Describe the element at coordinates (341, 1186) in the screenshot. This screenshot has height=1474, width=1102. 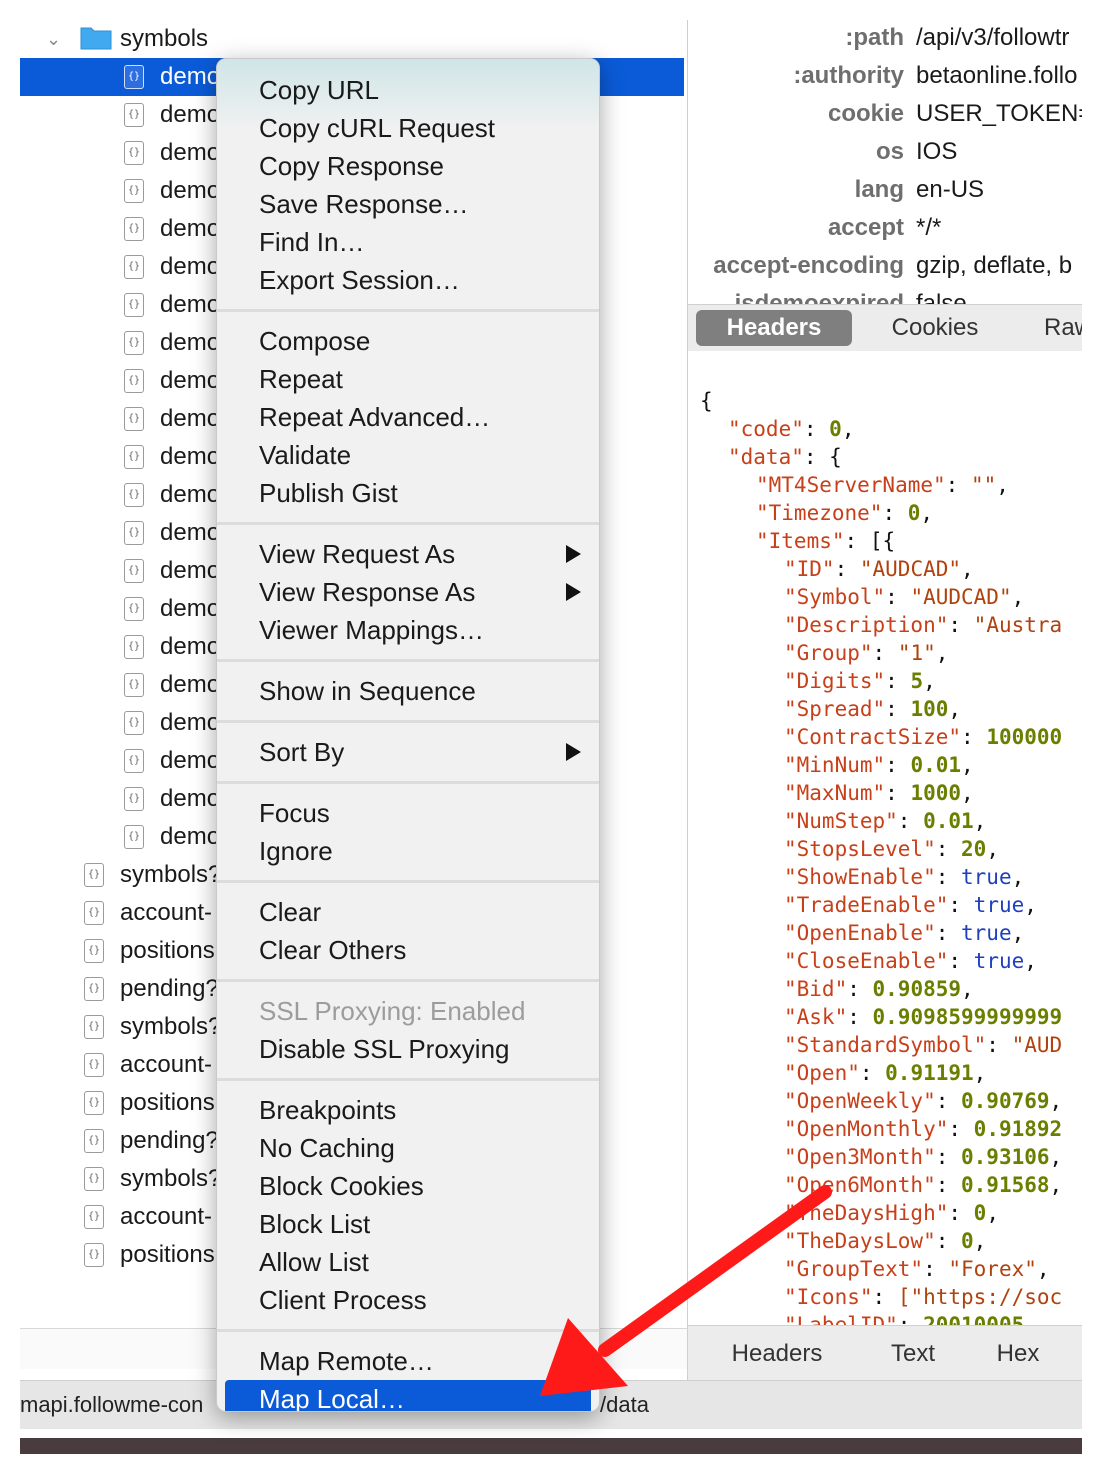
I see `menu-item-block-cookies: Block Cookies` at that location.